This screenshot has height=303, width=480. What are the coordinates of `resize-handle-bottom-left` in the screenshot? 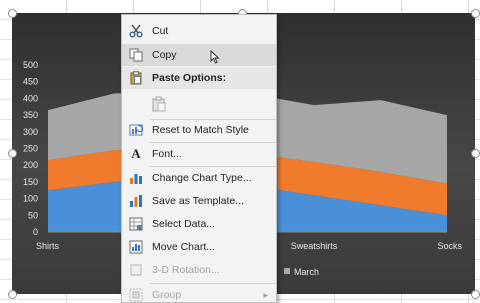 It's located at (12, 294).